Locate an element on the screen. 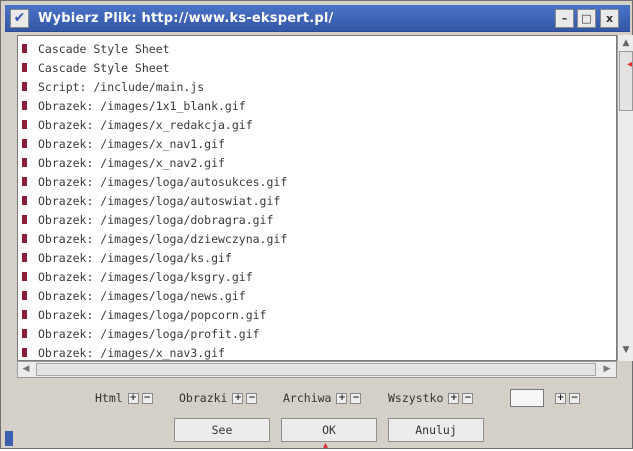 Image resolution: width=633 pixels, height=451 pixels. minimize-icon: – is located at coordinates (564, 18).